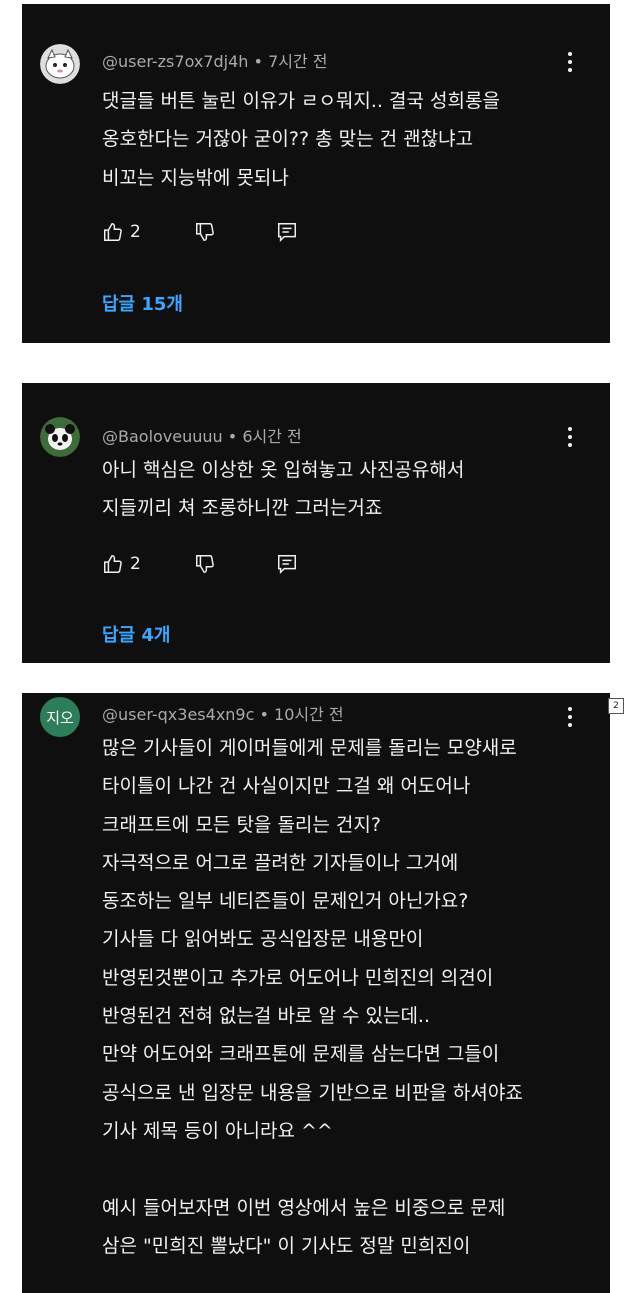  What do you see at coordinates (178, 714) in the screenshot?
I see `author-name: @user-qx3es4xn9c` at bounding box center [178, 714].